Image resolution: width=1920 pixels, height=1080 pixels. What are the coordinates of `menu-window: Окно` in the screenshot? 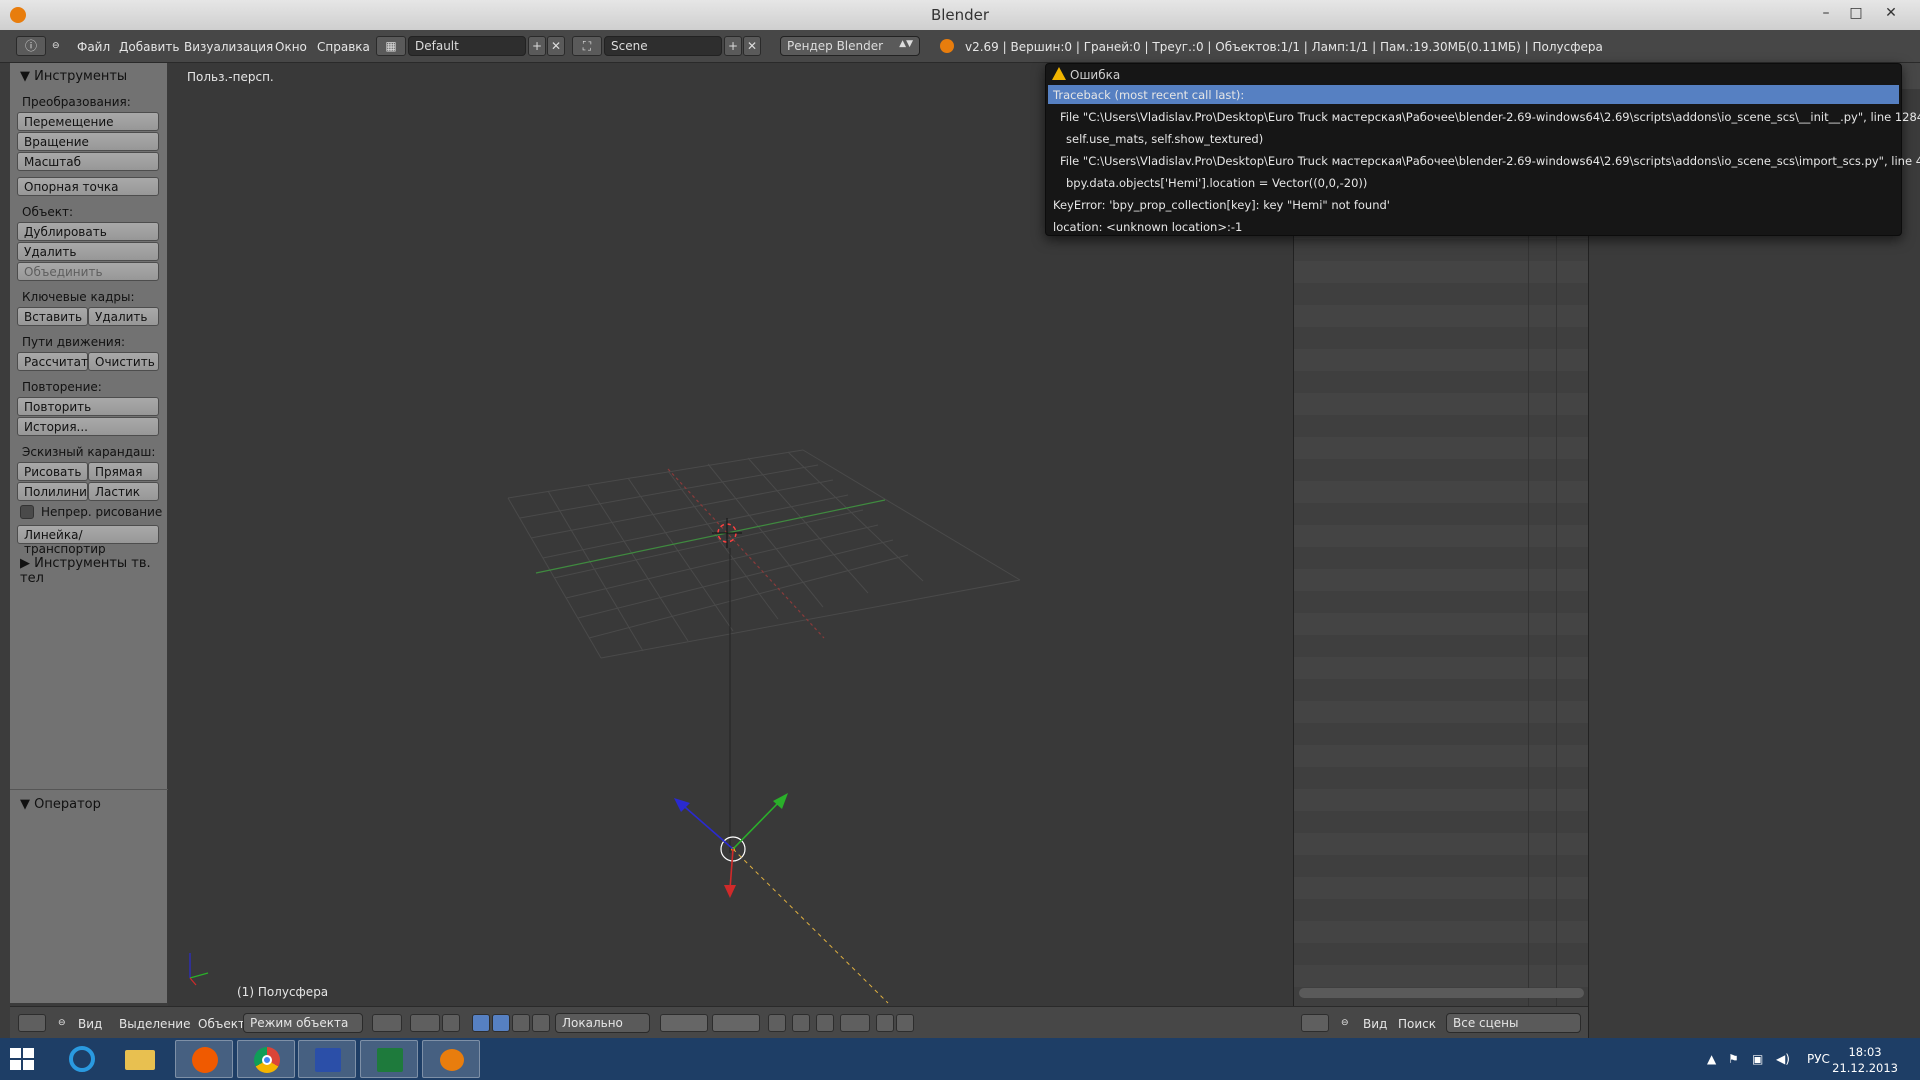 It's located at (291, 47).